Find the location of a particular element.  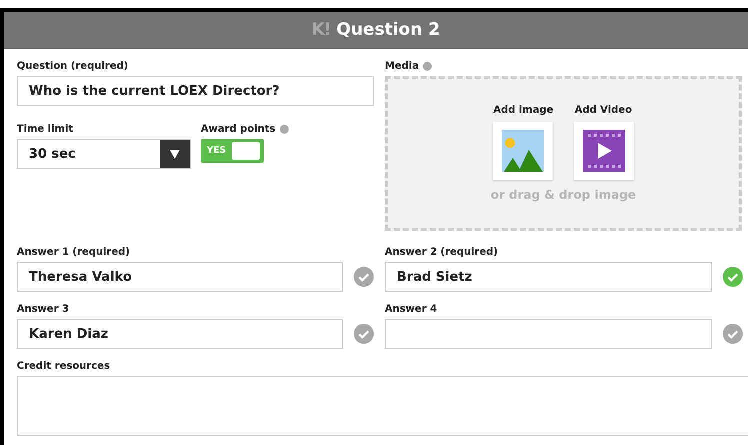

field-label: Award points is located at coordinates (238, 129).